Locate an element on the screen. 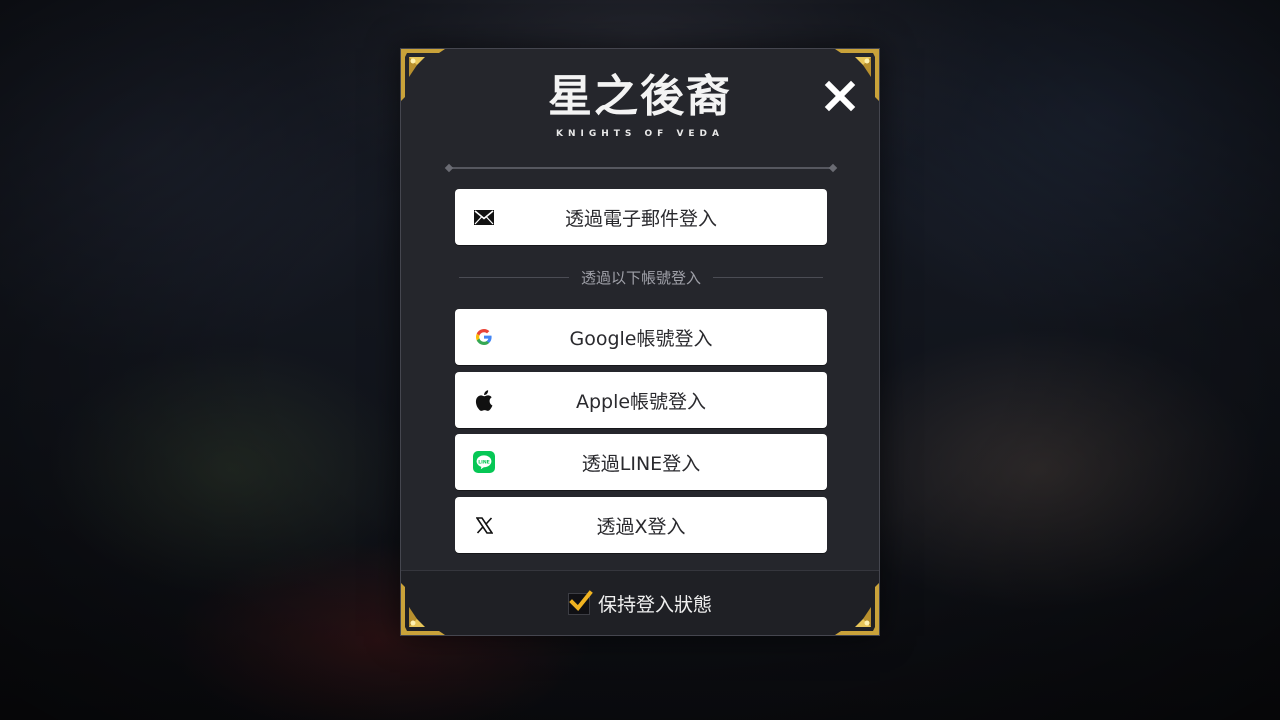  line-icon: LINE is located at coordinates (484, 462).